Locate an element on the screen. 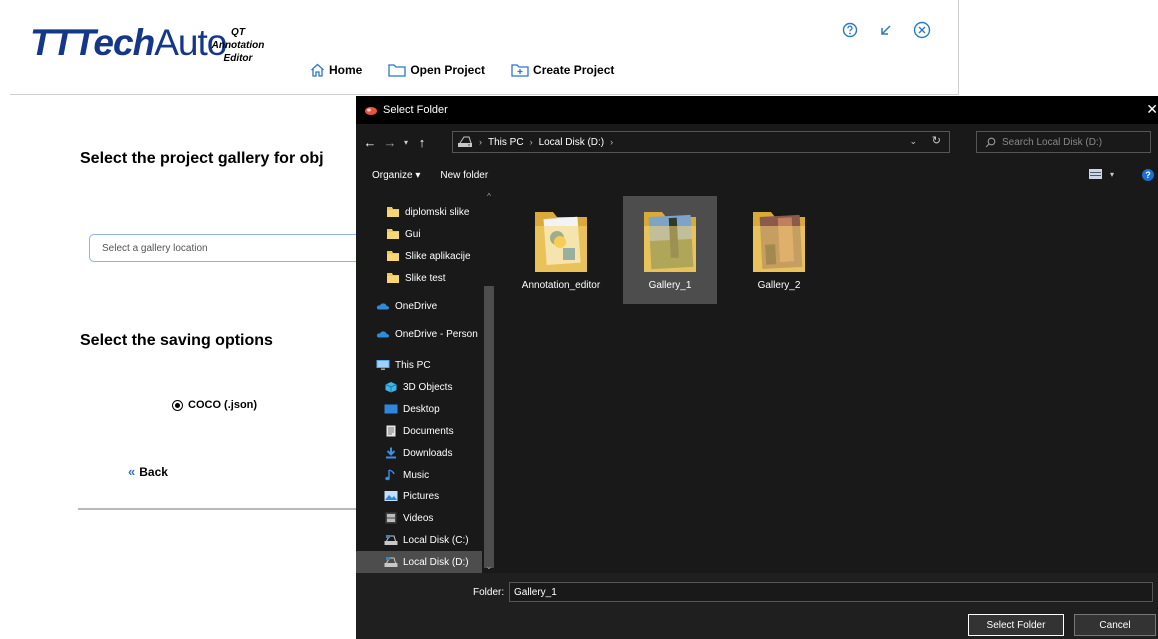  nav-item-onedrive-person: OneDrive - Person is located at coordinates (419, 334).